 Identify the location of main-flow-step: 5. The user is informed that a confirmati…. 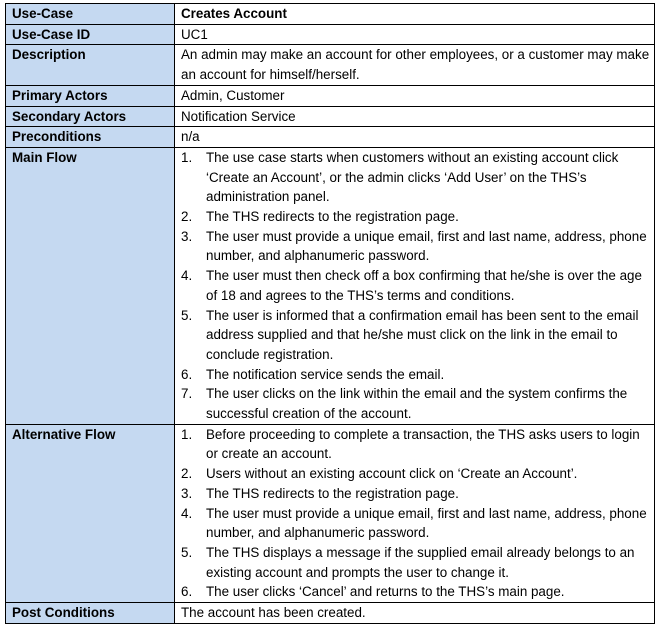
(415, 335).